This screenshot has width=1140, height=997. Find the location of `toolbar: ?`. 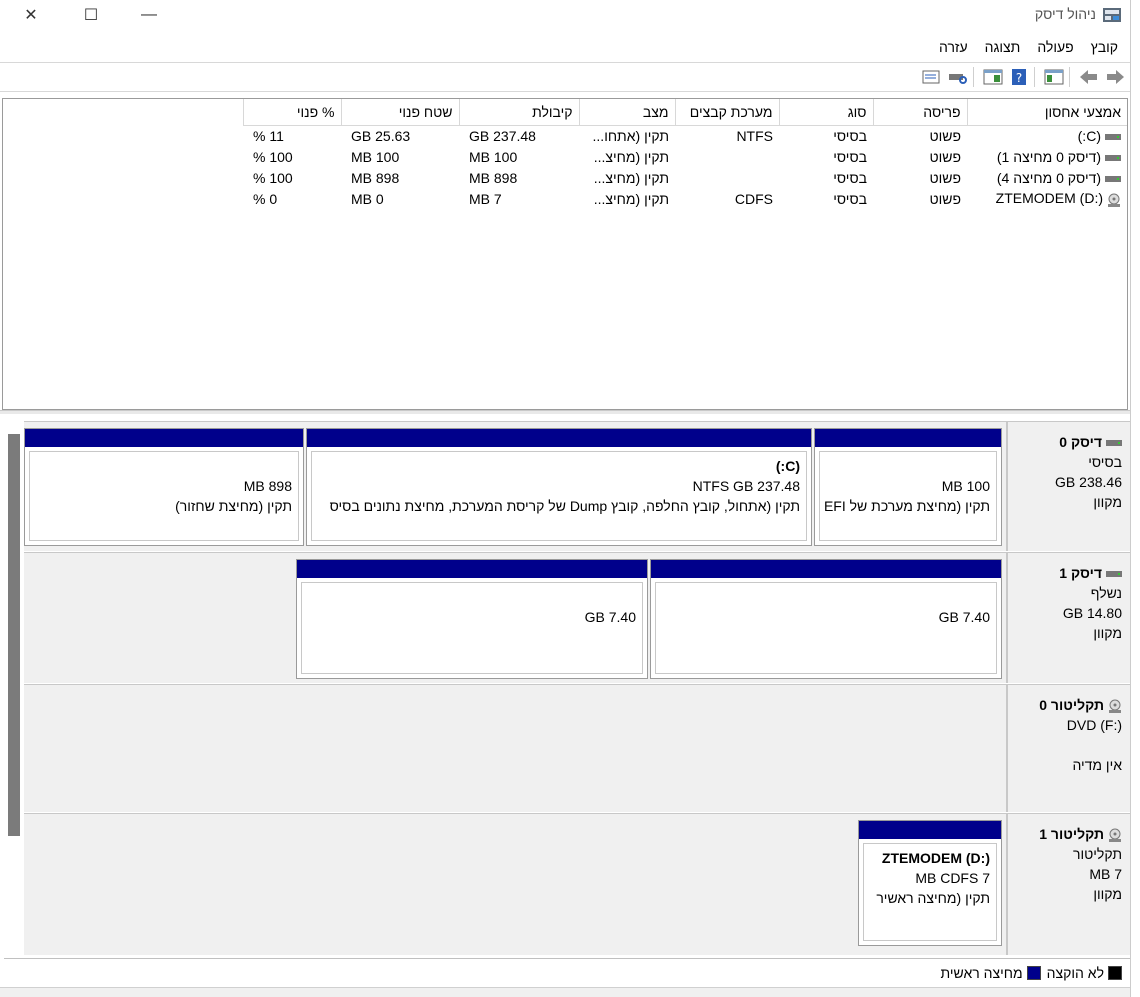

toolbar: ? is located at coordinates (565, 77).